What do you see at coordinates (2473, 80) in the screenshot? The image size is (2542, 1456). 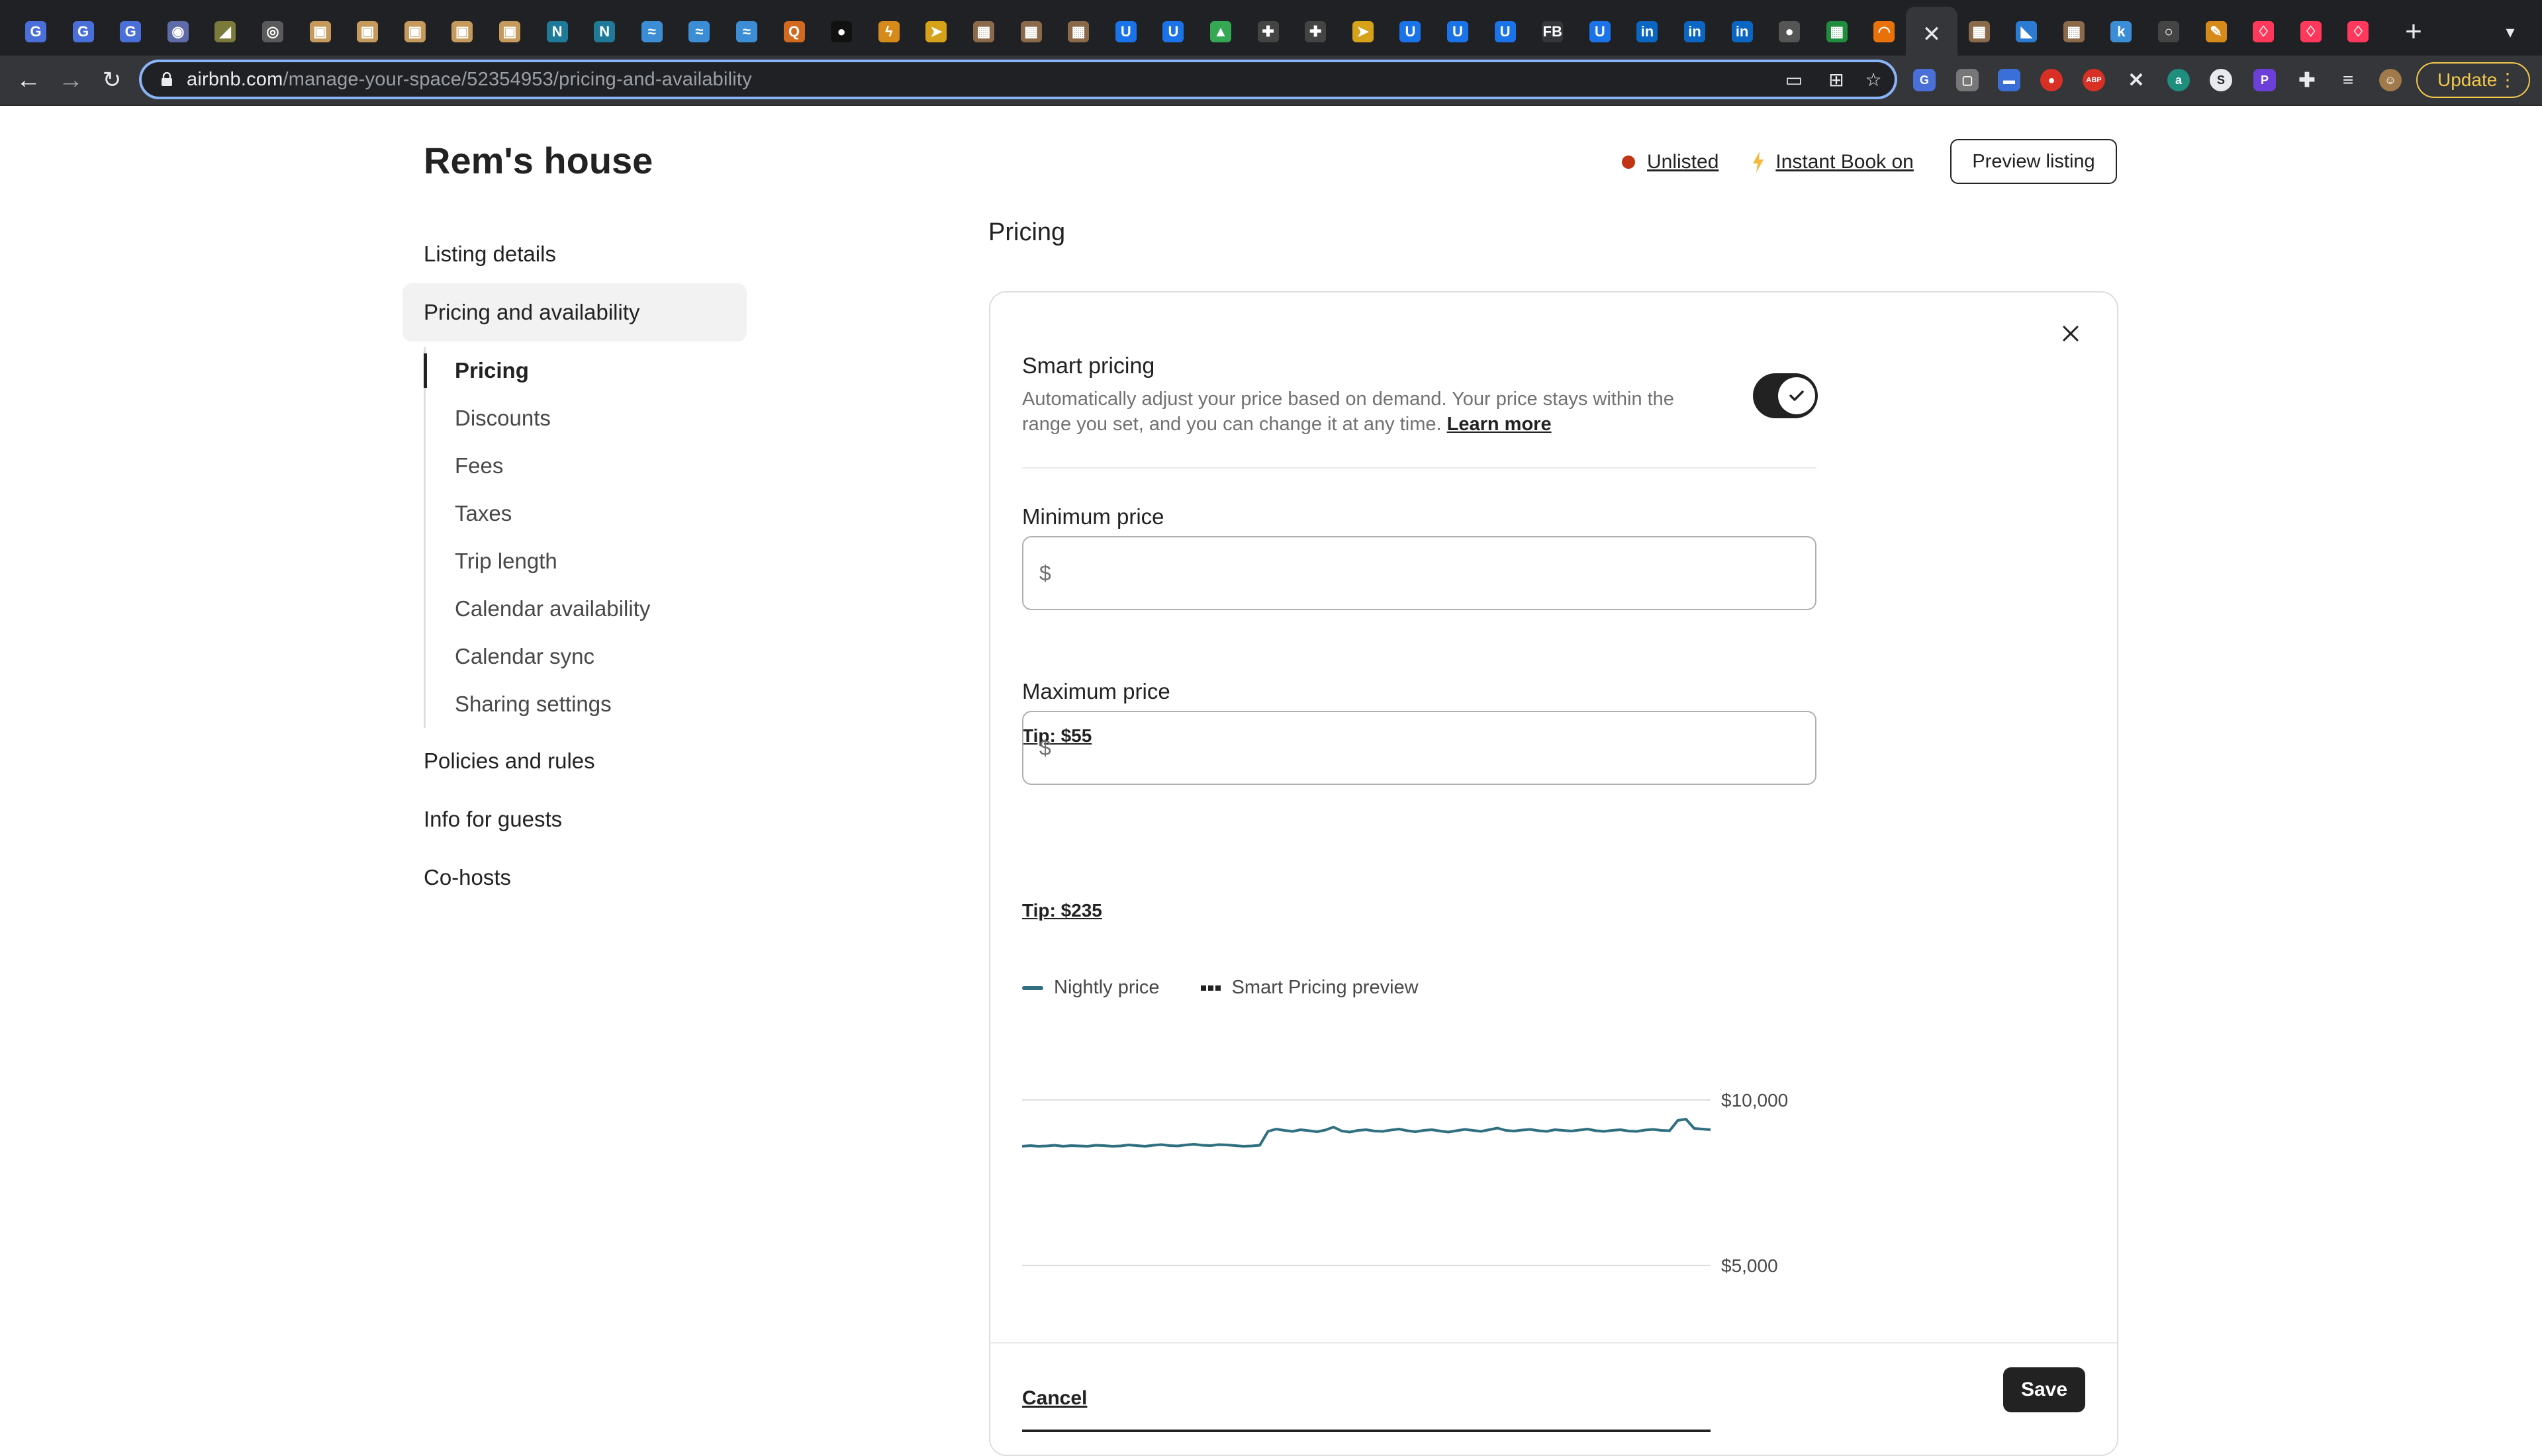 I see `update-button: Update ⋮` at bounding box center [2473, 80].